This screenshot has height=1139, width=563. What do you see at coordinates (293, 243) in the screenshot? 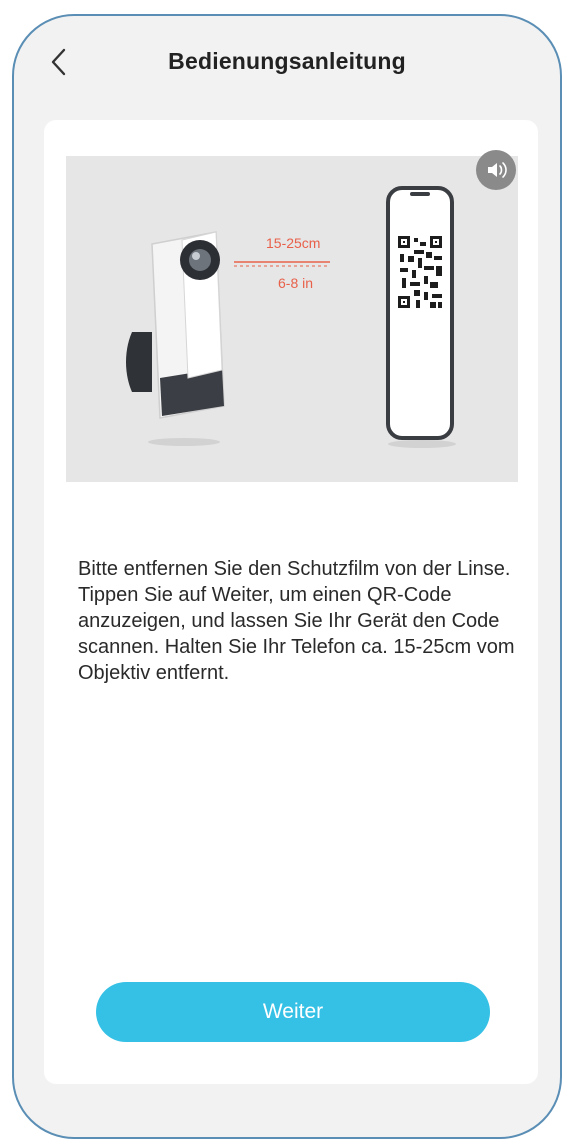
I see `distance-cm-label: 15-25cm` at bounding box center [293, 243].